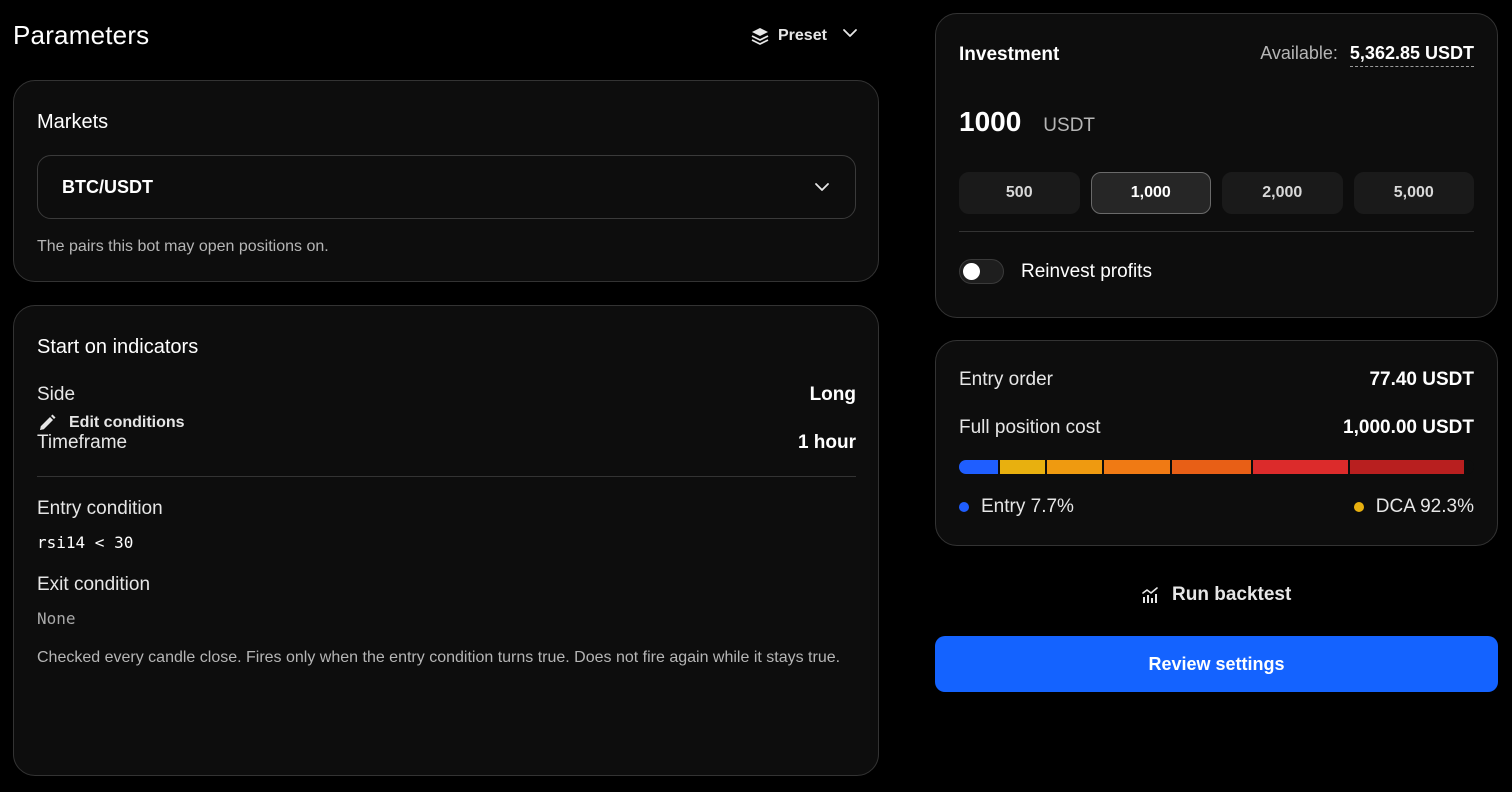 Image resolution: width=1512 pixels, height=792 pixels. I want to click on edit-conditions-button: Edit conditions, so click(111, 423).